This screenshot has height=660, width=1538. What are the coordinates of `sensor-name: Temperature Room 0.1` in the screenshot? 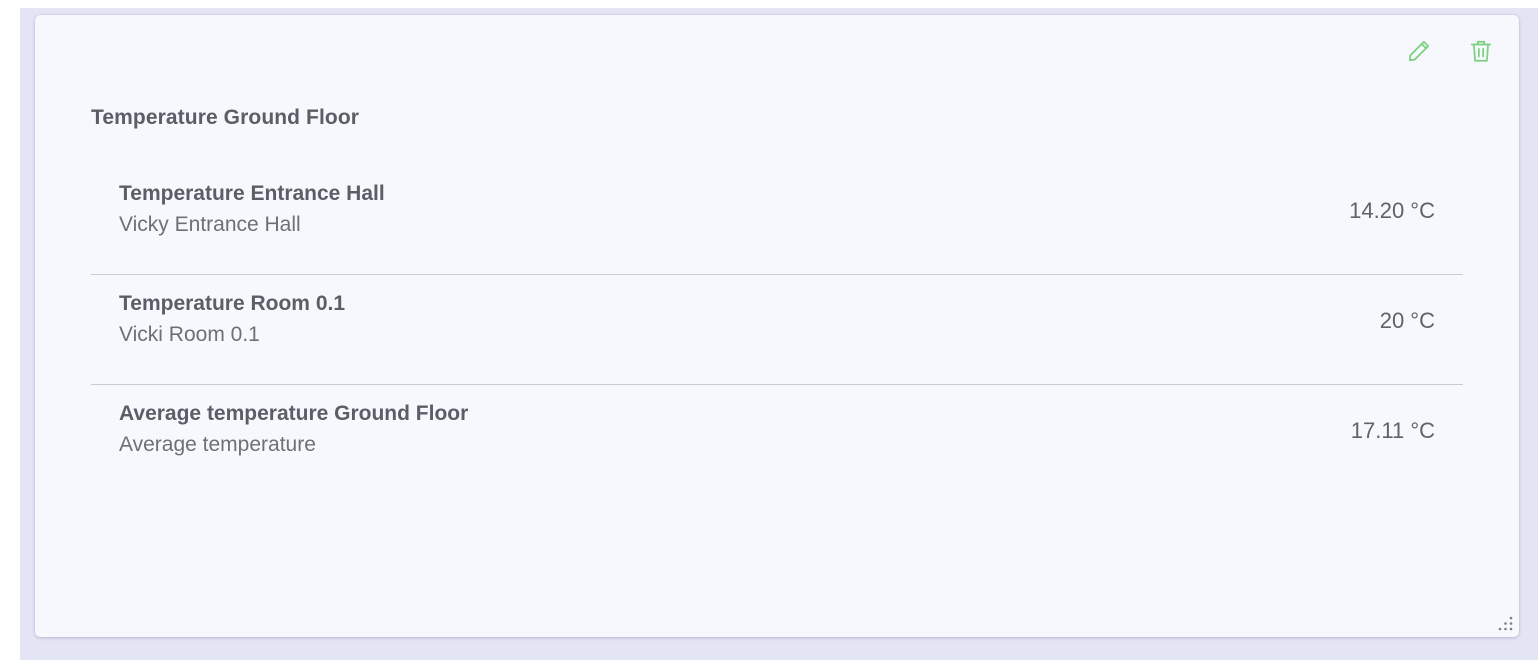 It's located at (232, 303).